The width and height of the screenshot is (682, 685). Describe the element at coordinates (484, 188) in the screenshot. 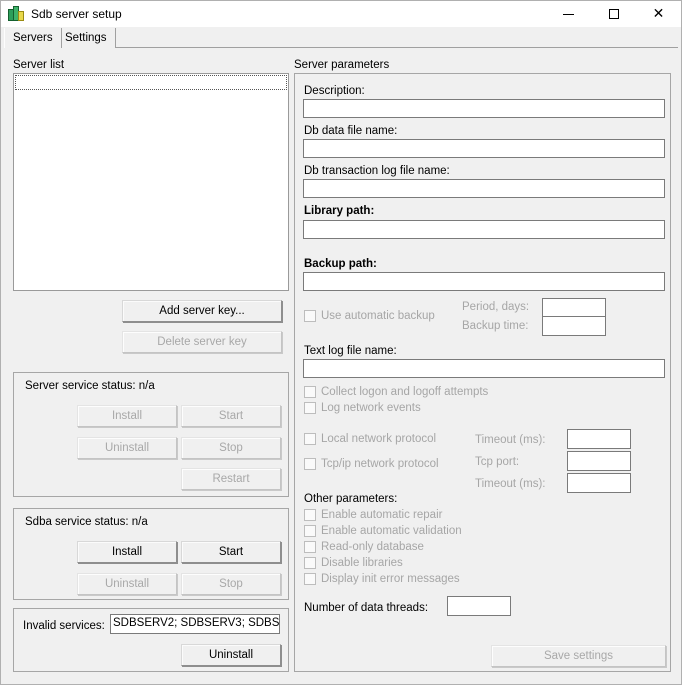

I see `db-transaction-log-input` at that location.